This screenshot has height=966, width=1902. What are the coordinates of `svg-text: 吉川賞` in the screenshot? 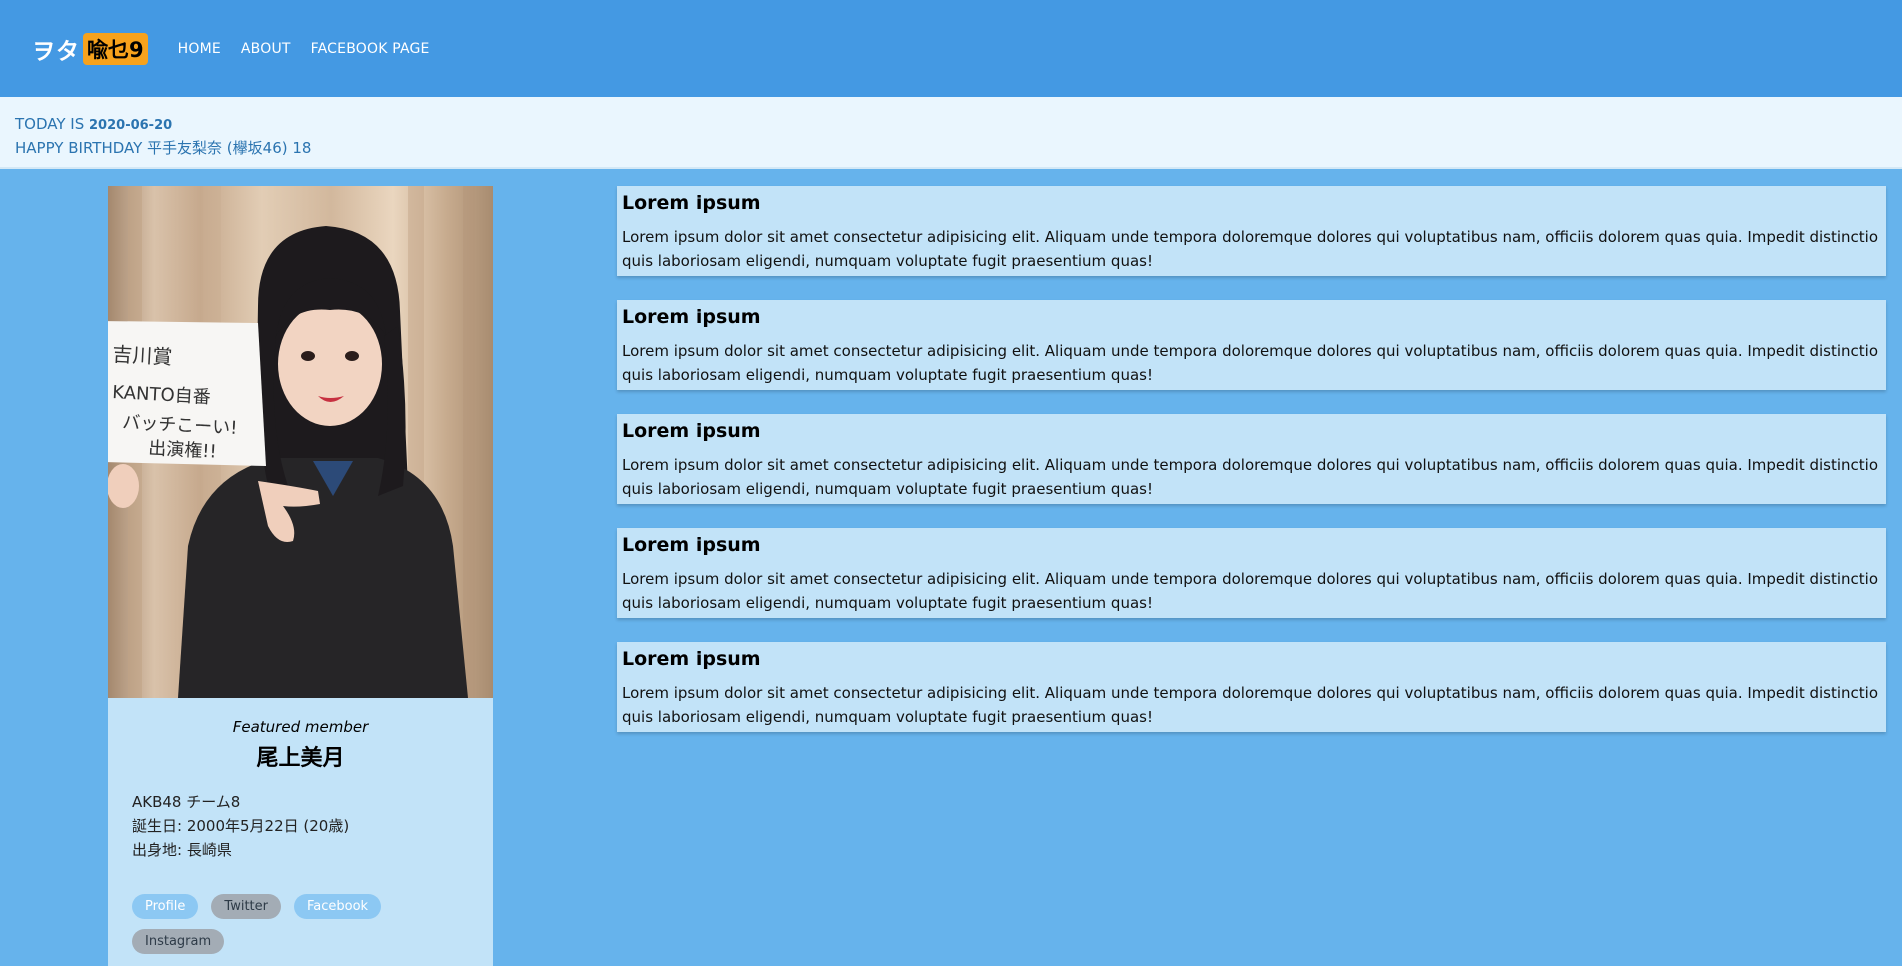 It's located at (142, 355).